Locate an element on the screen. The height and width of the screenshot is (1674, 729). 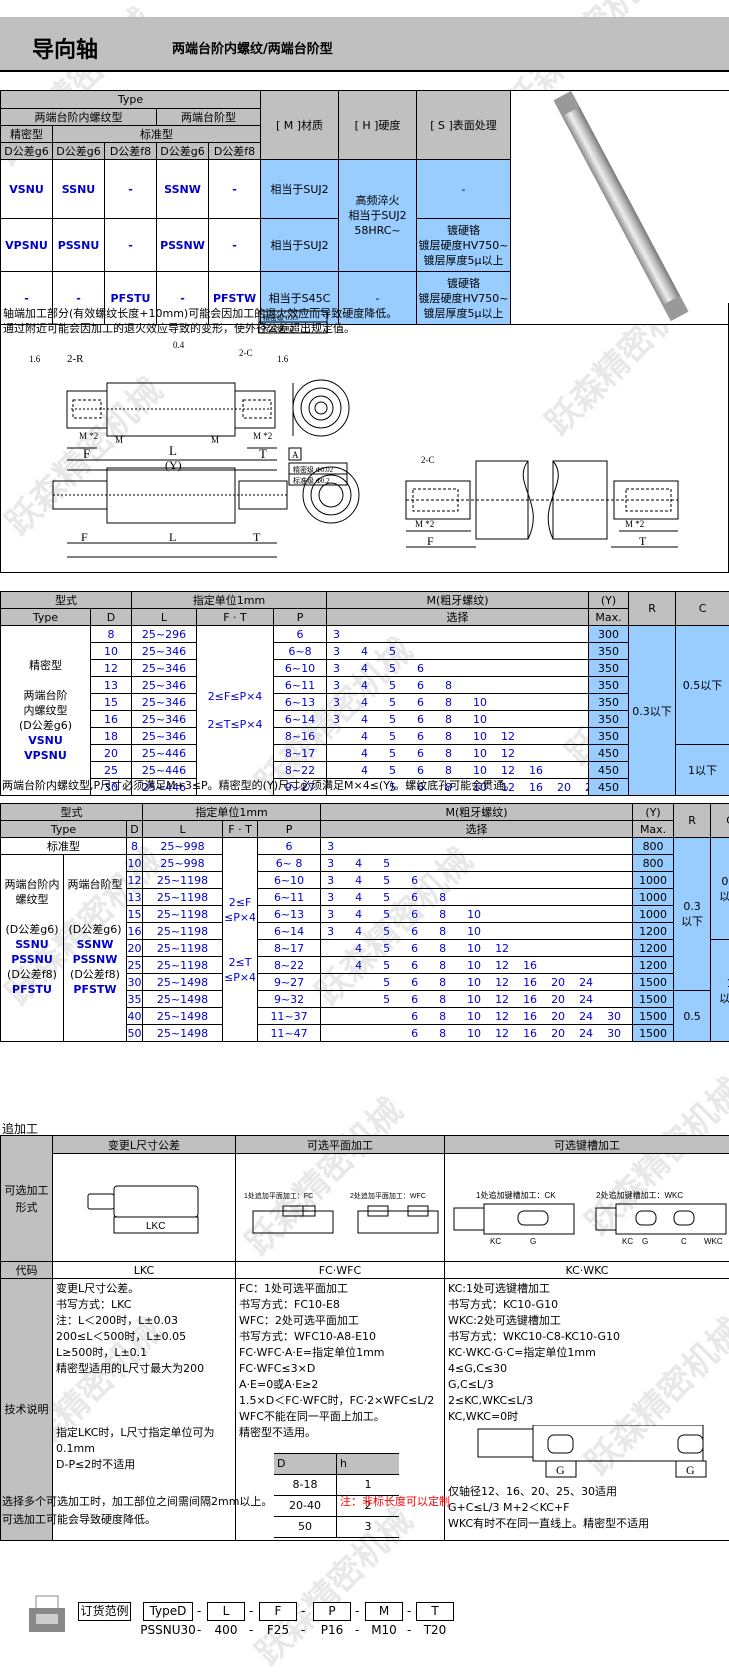
order-value: F25 is located at coordinates (278, 1630).